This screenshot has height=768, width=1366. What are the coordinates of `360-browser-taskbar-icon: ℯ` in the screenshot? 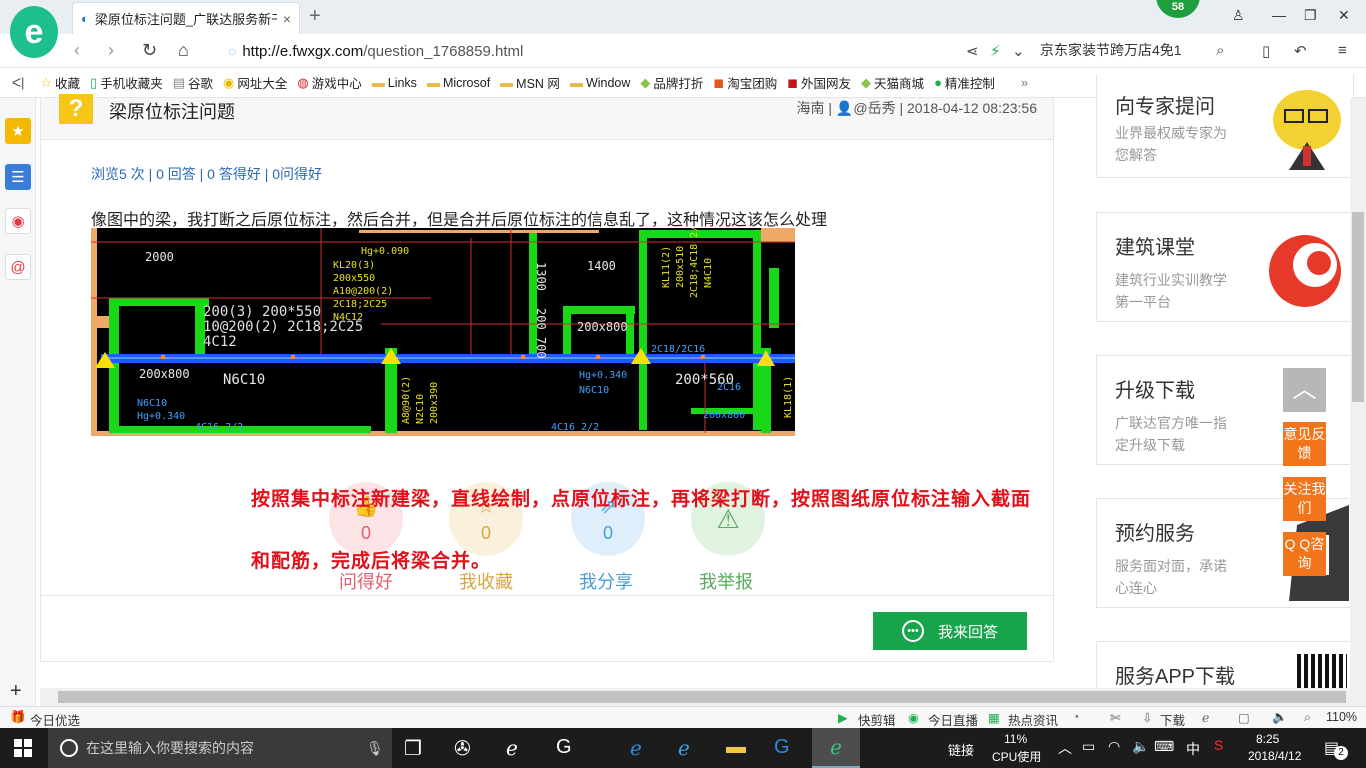 It's located at (836, 748).